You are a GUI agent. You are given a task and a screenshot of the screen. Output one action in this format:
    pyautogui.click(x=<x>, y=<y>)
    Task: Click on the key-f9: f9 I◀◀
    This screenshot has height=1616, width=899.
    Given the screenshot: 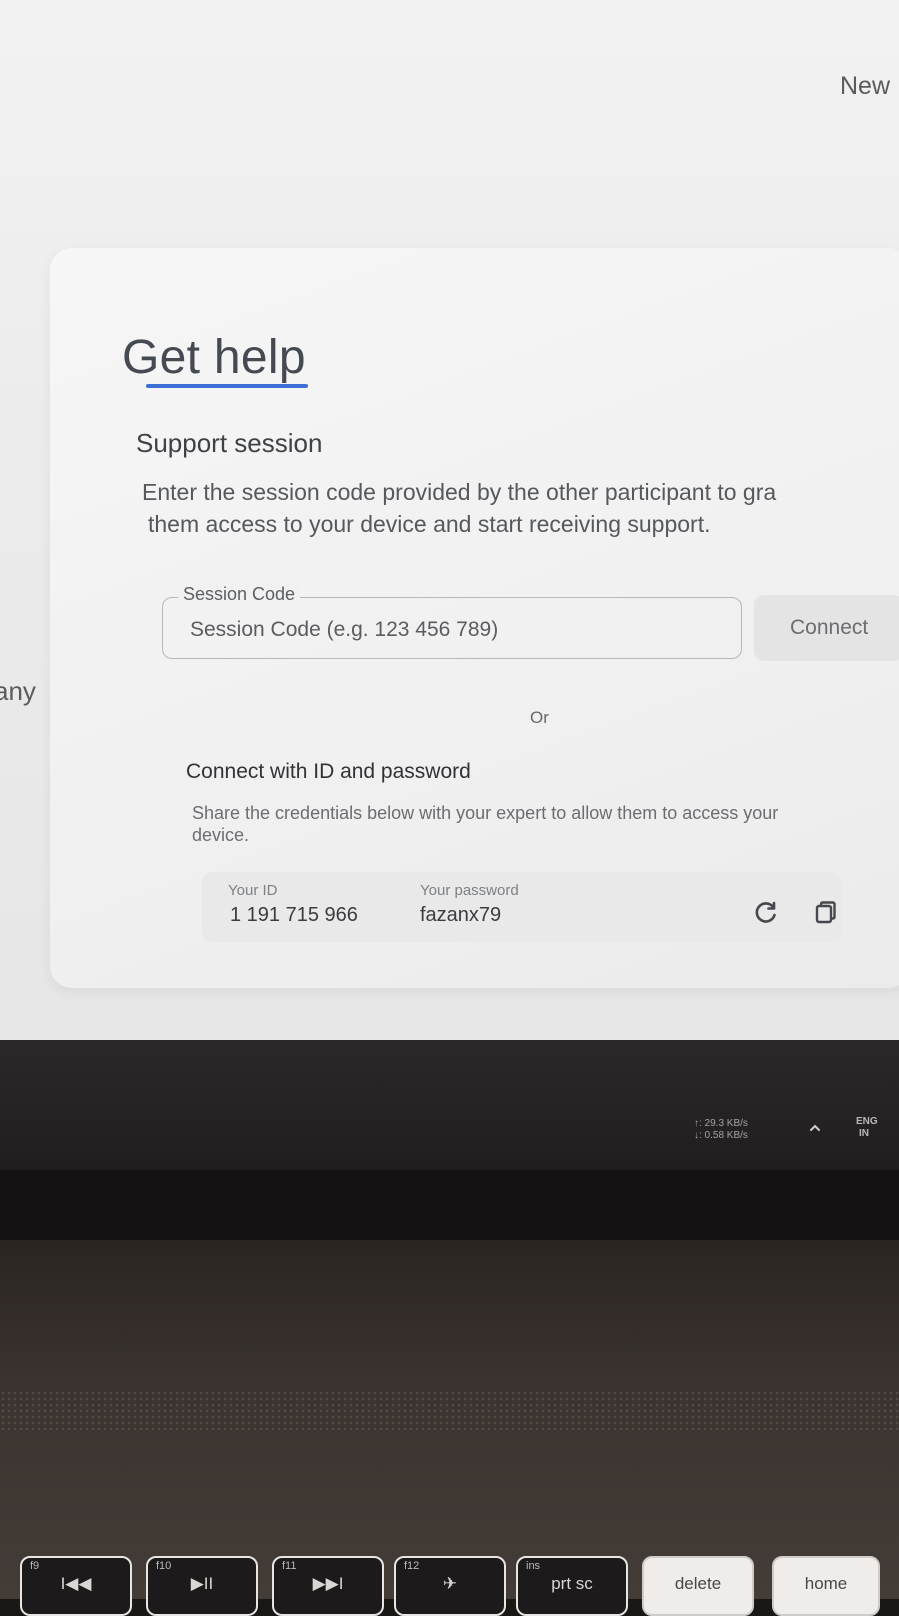 What is the action you would take?
    pyautogui.click(x=76, y=1586)
    